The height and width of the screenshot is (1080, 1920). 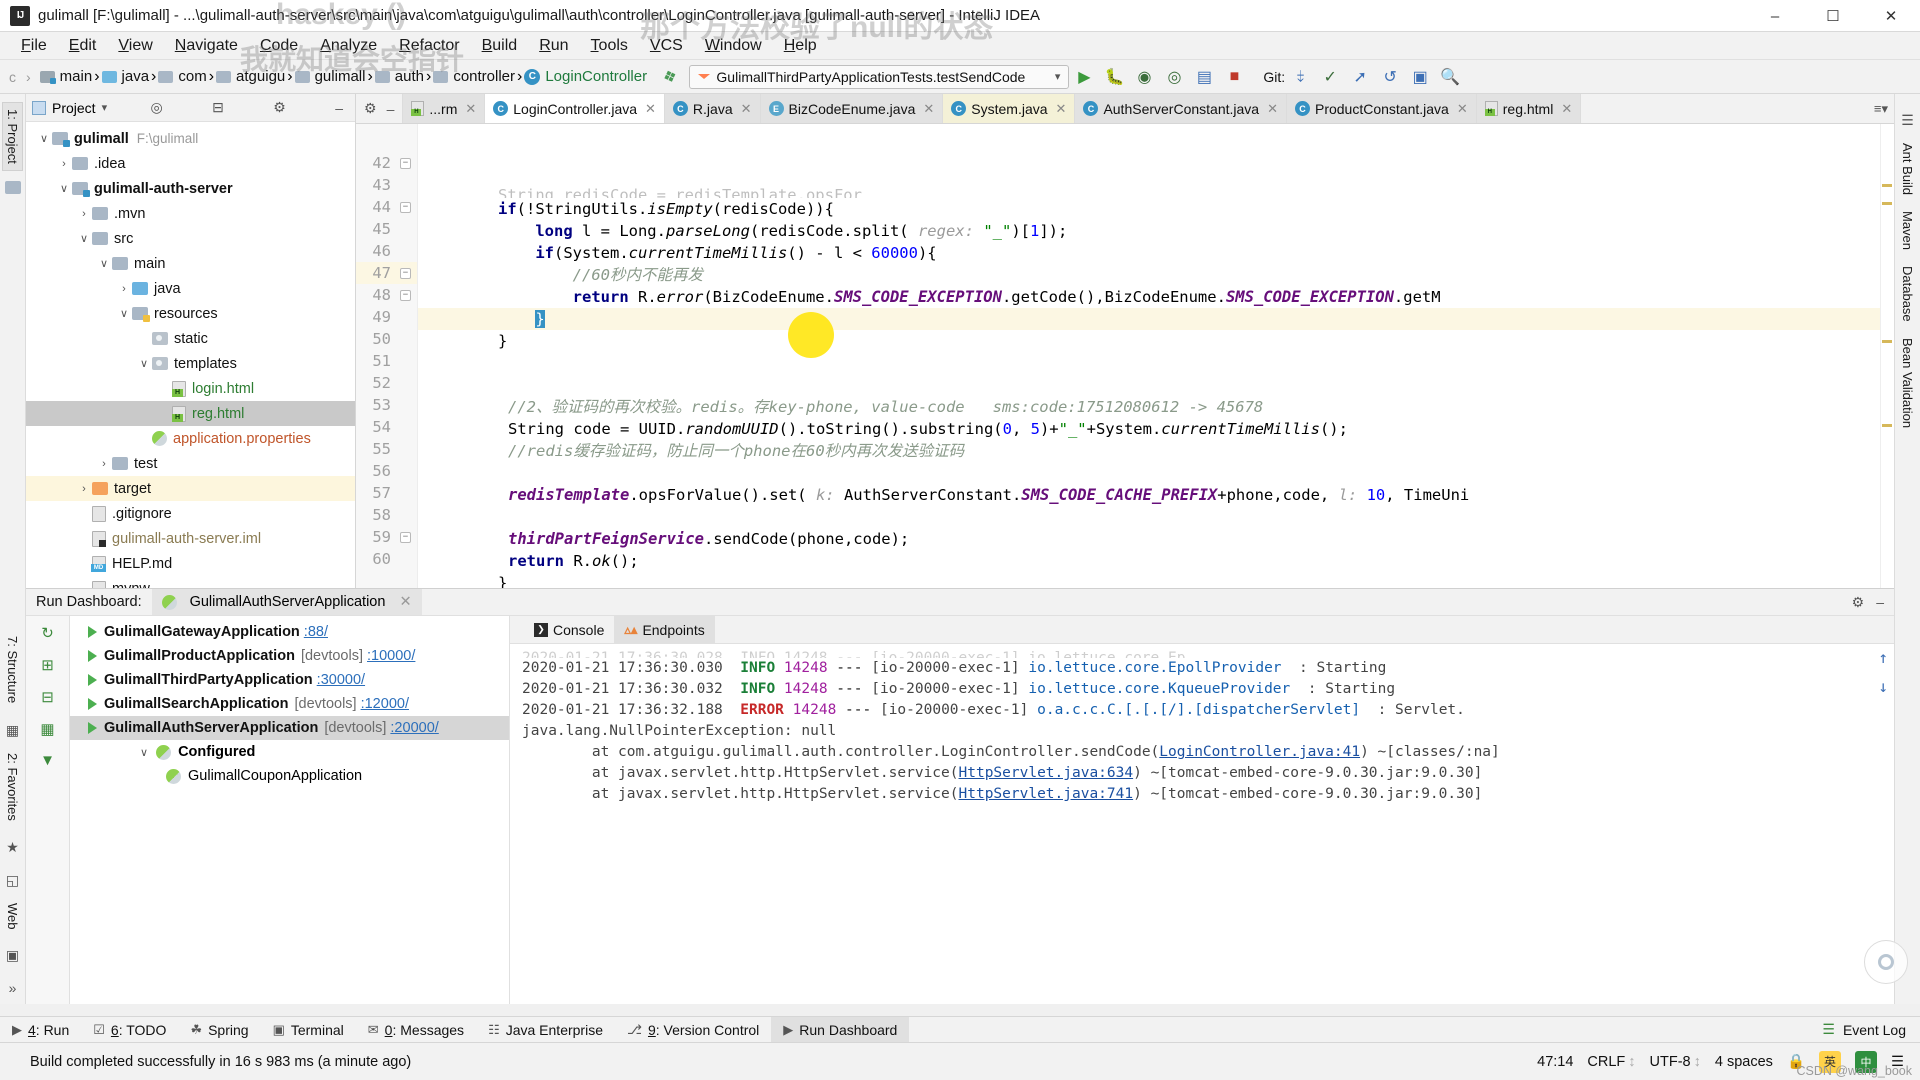 What do you see at coordinates (1204, 77) in the screenshot?
I see `attach-process-button: ▤` at bounding box center [1204, 77].